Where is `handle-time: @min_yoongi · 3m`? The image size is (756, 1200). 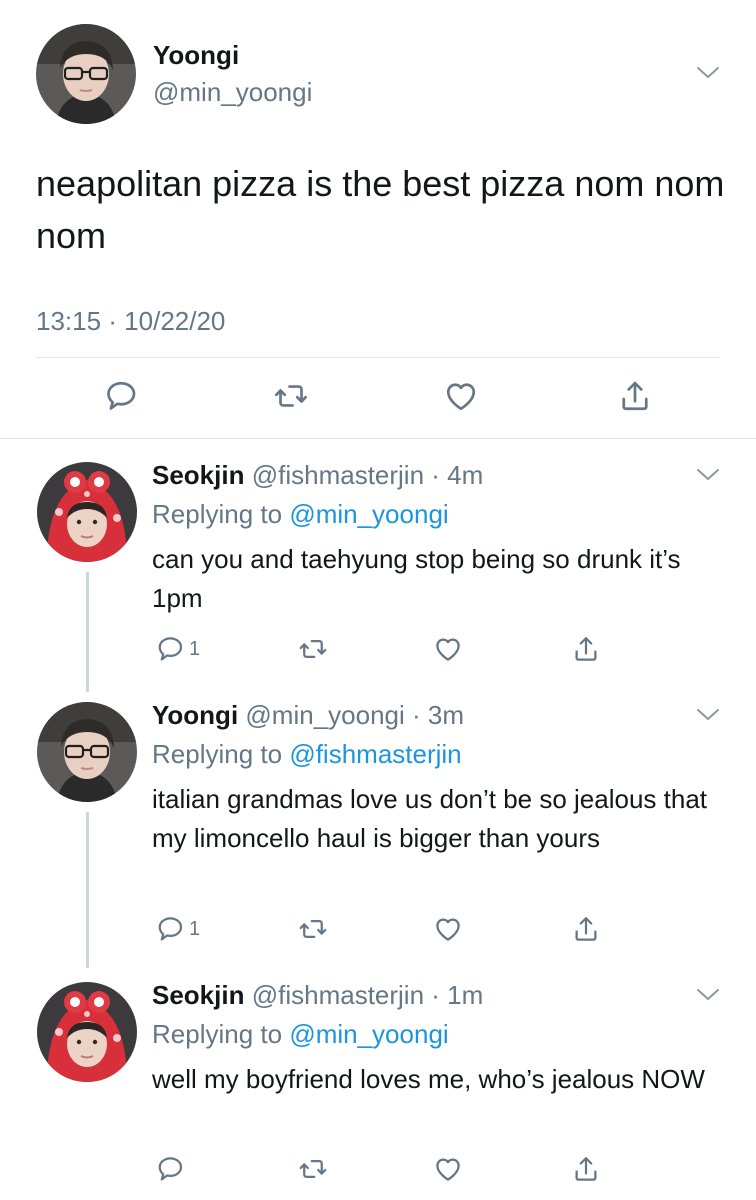 handle-time: @min_yoongi · 3m is located at coordinates (354, 715).